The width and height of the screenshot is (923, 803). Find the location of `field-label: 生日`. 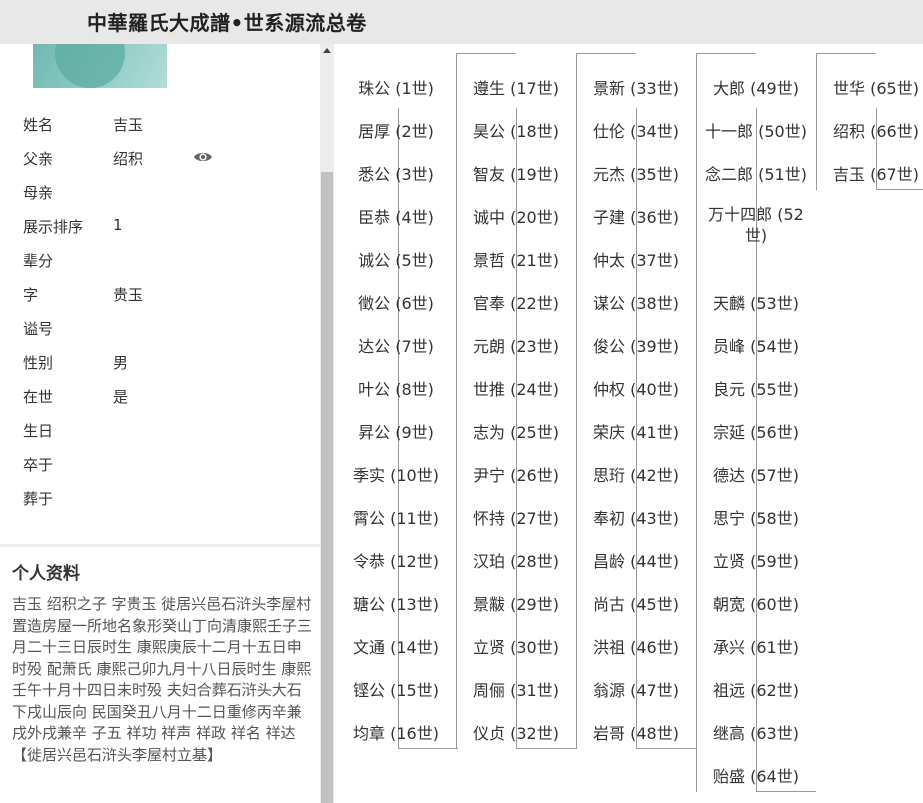

field-label: 生日 is located at coordinates (38, 431).